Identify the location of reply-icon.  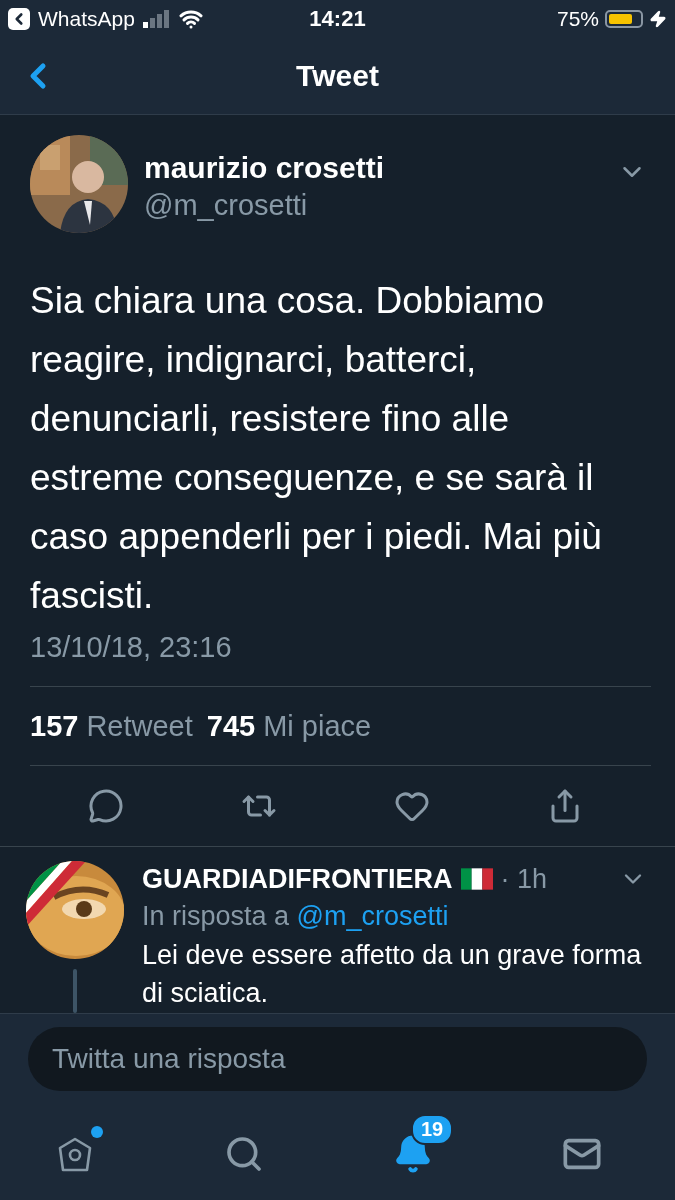
(106, 806).